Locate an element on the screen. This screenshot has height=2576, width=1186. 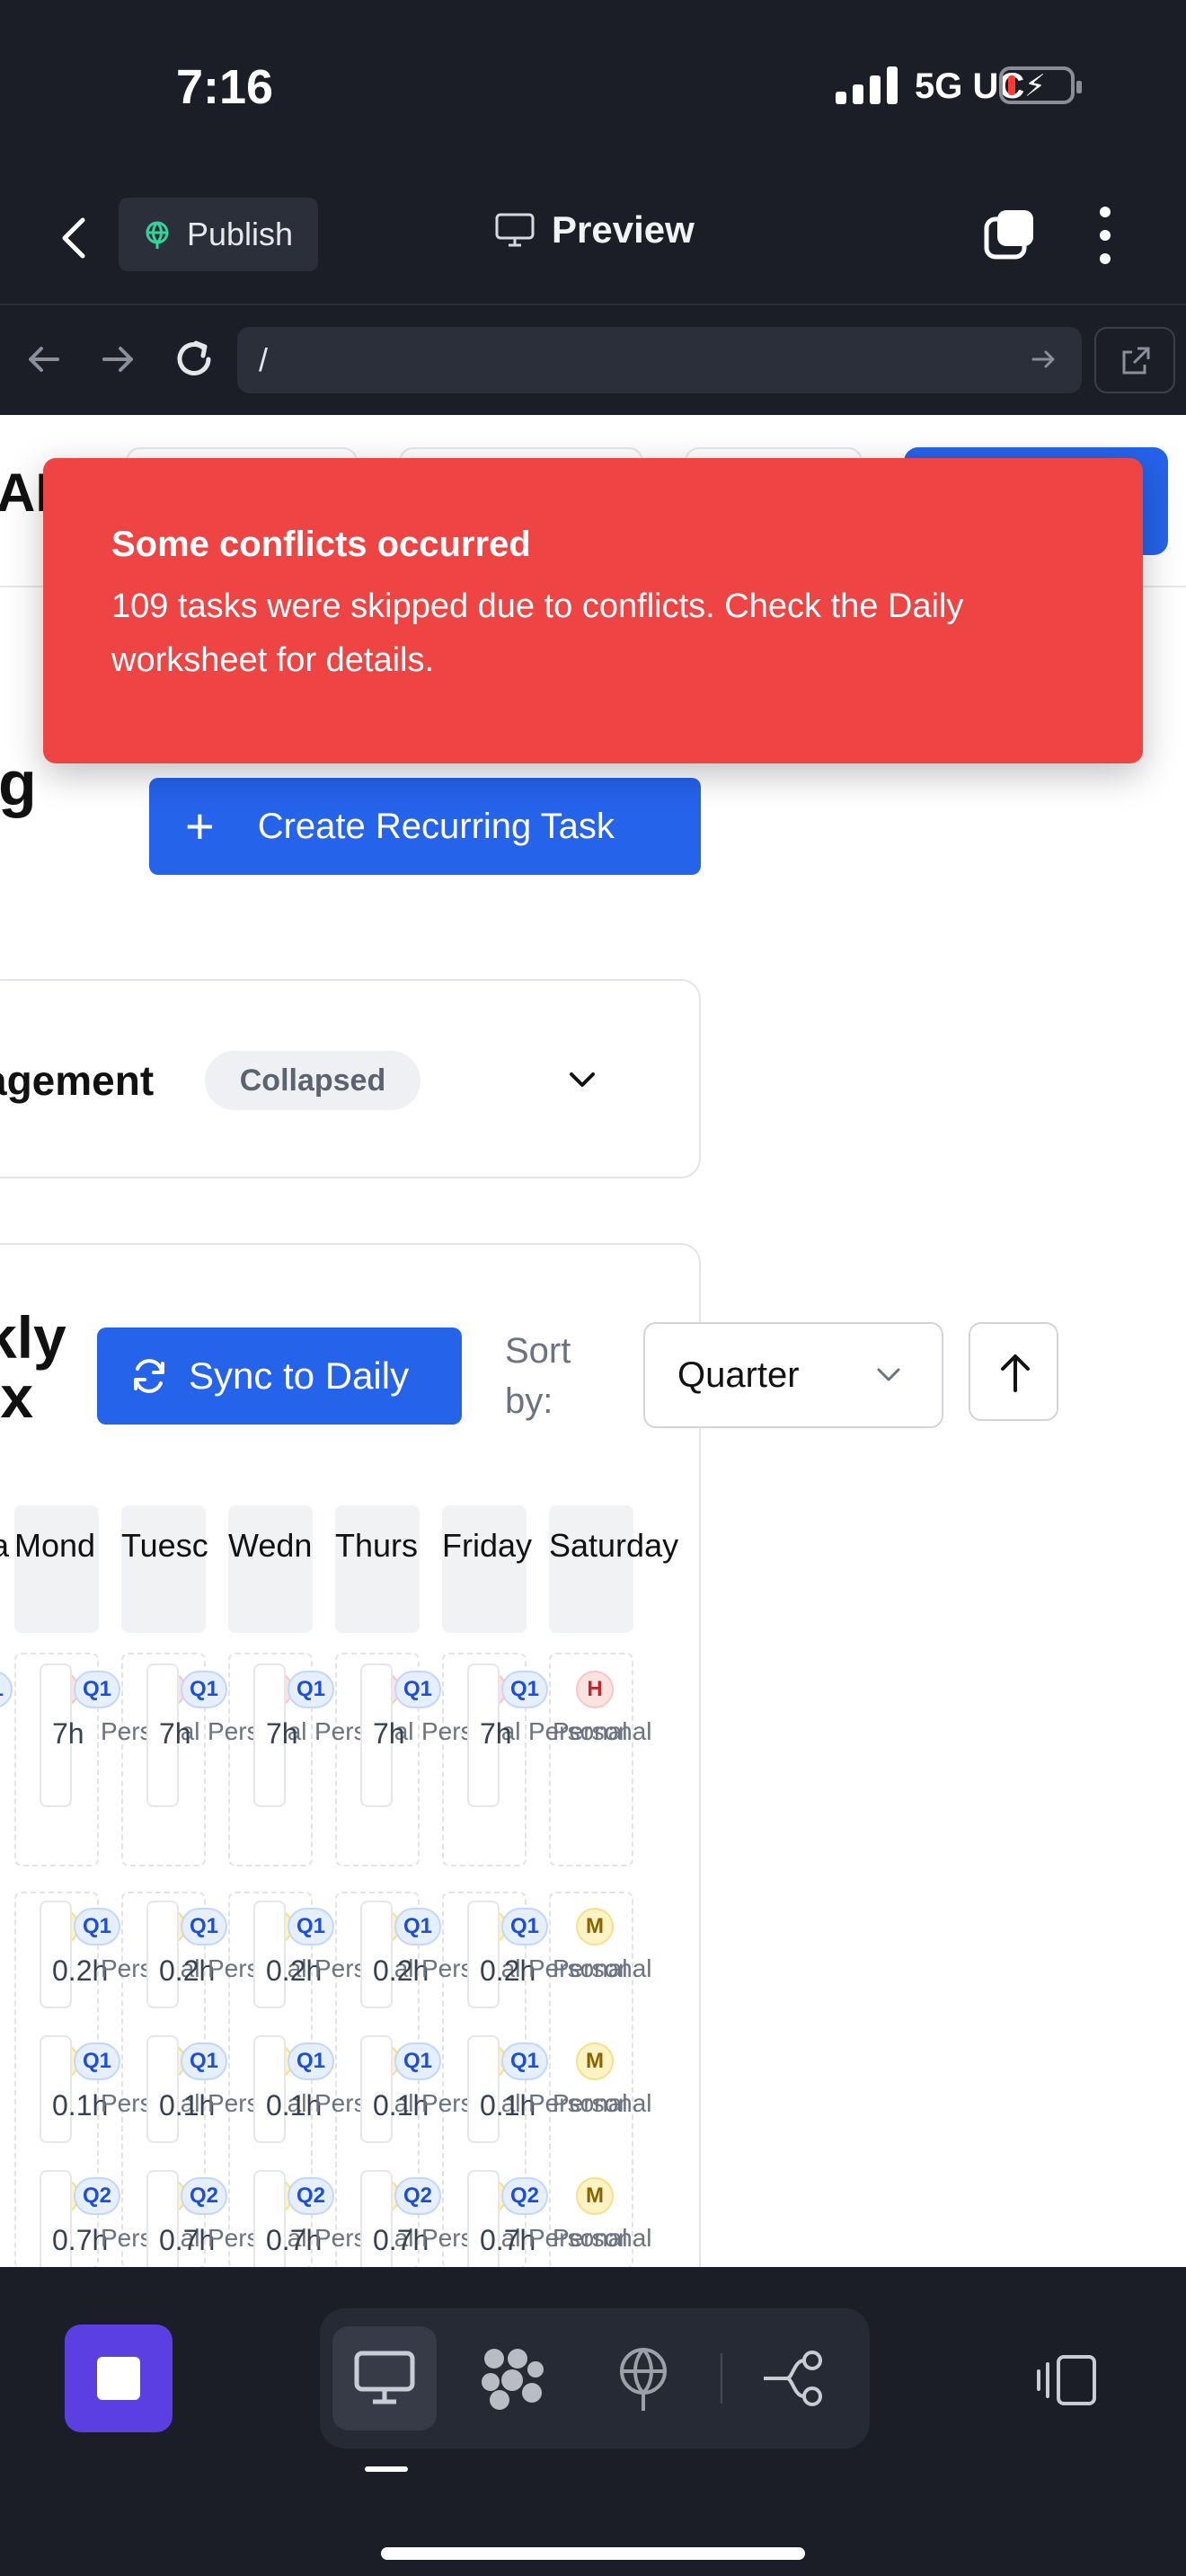
back-chevron-icon is located at coordinates (74, 238).